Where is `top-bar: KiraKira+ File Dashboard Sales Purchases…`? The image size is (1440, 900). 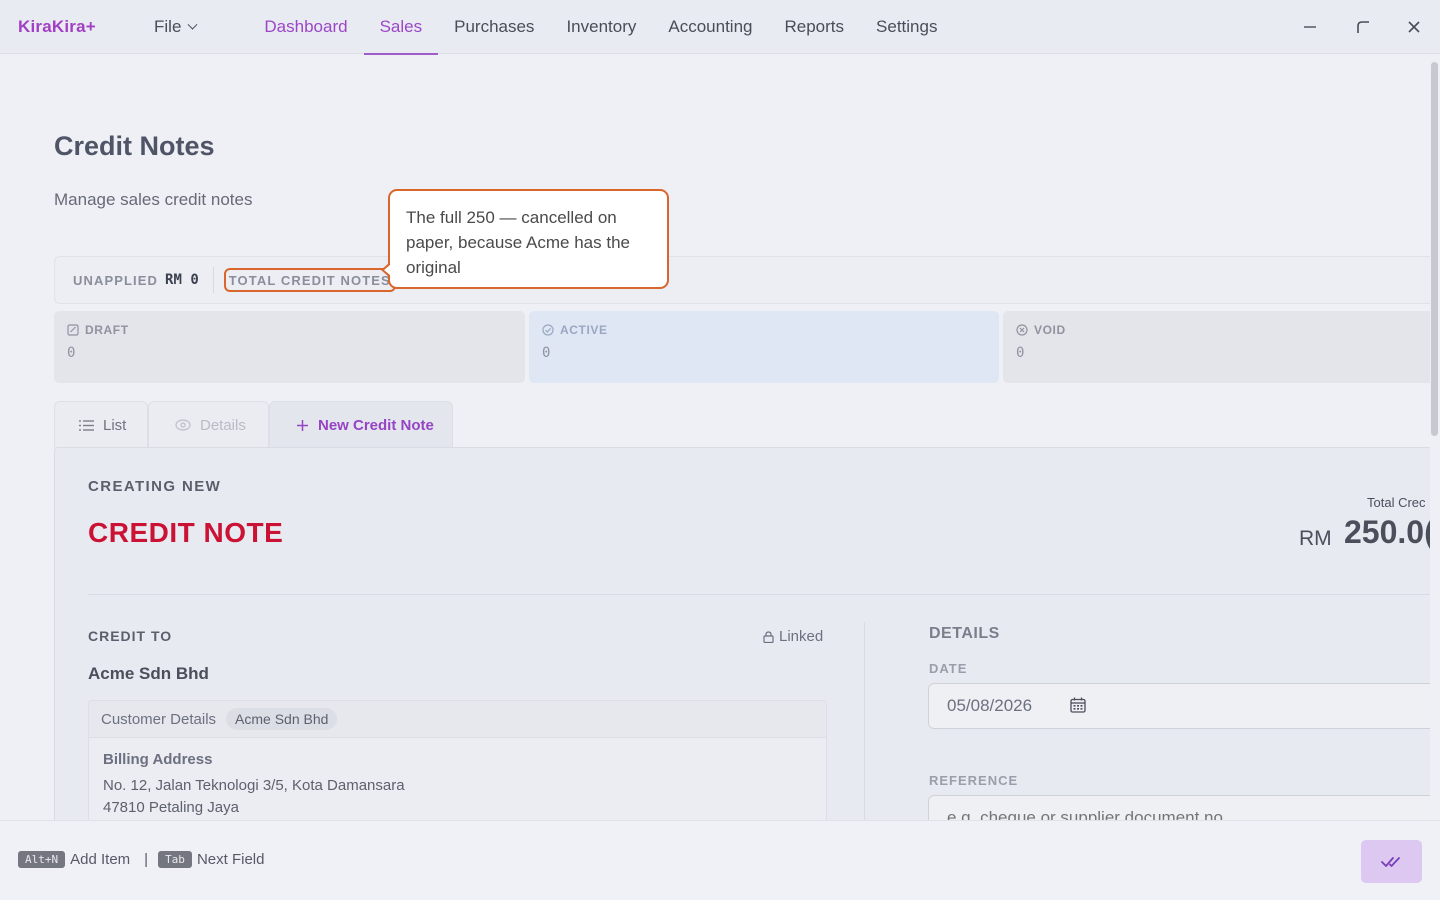 top-bar: KiraKira+ File Dashboard Sales Purchases… is located at coordinates (720, 27).